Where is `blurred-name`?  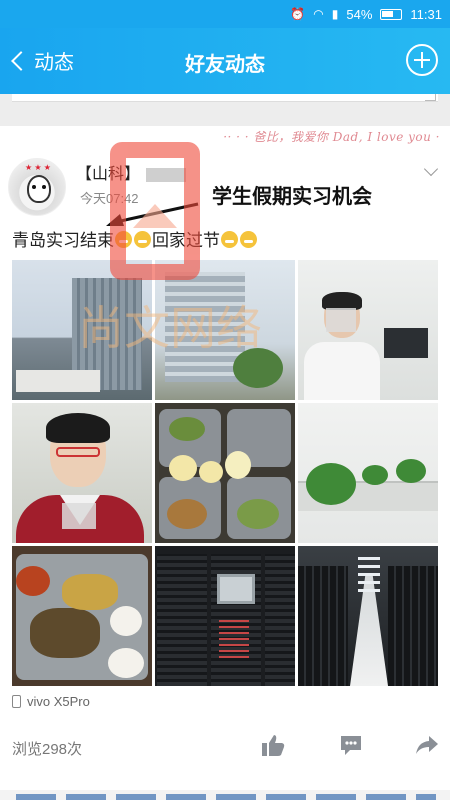 blurred-name is located at coordinates (166, 174).